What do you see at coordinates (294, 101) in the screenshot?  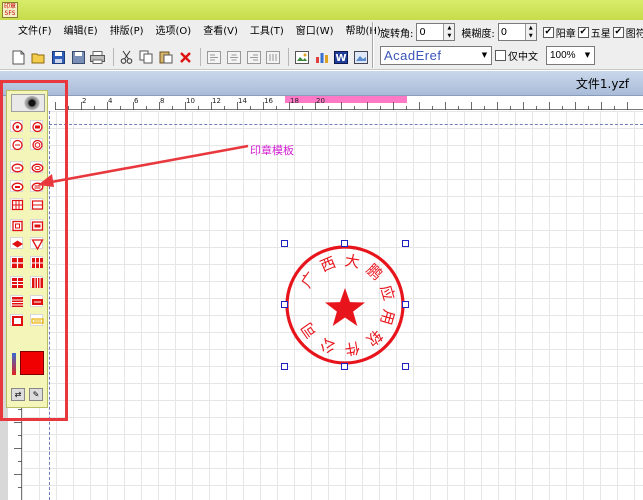 I see `ruler-label: 18` at bounding box center [294, 101].